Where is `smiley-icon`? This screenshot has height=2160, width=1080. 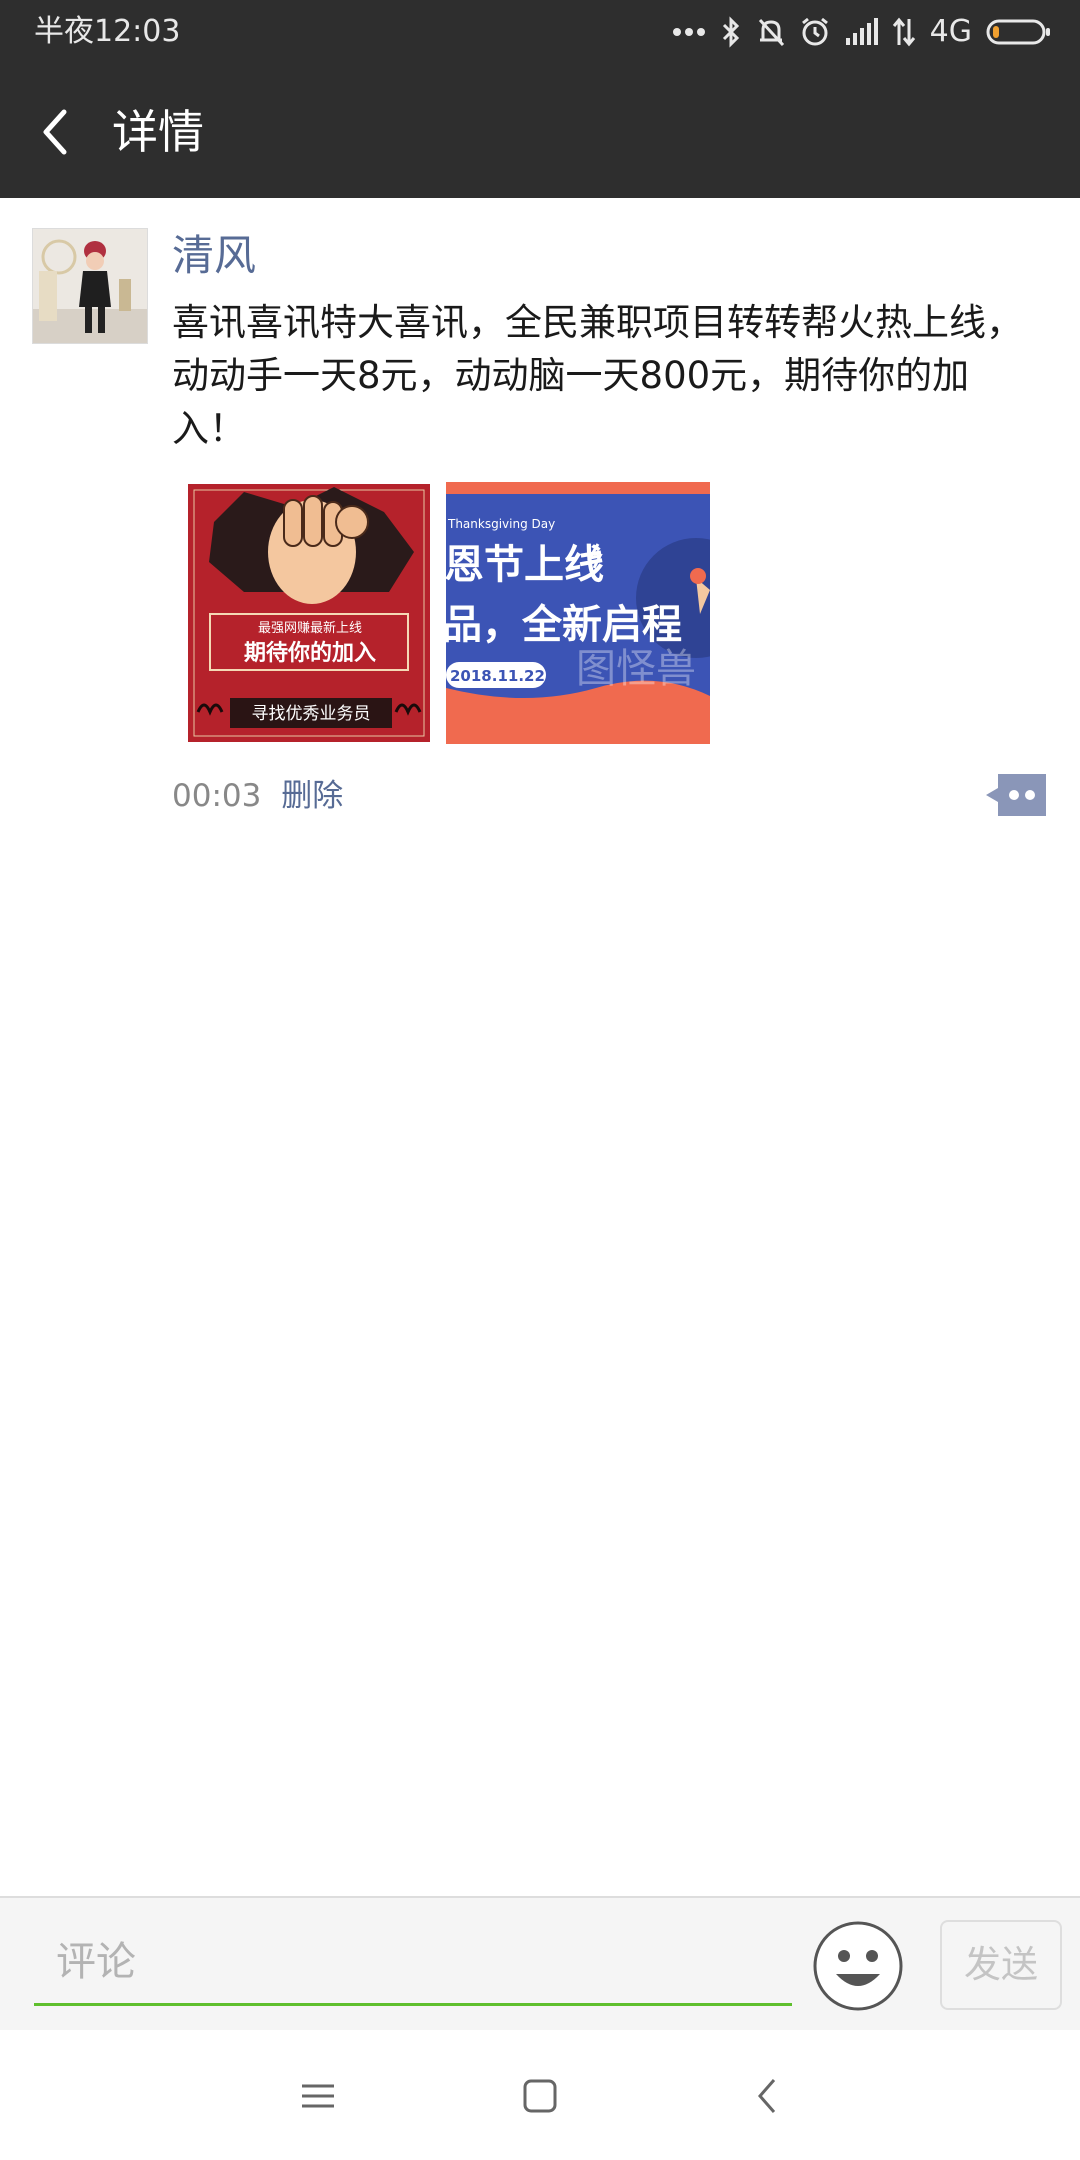 smiley-icon is located at coordinates (858, 1966).